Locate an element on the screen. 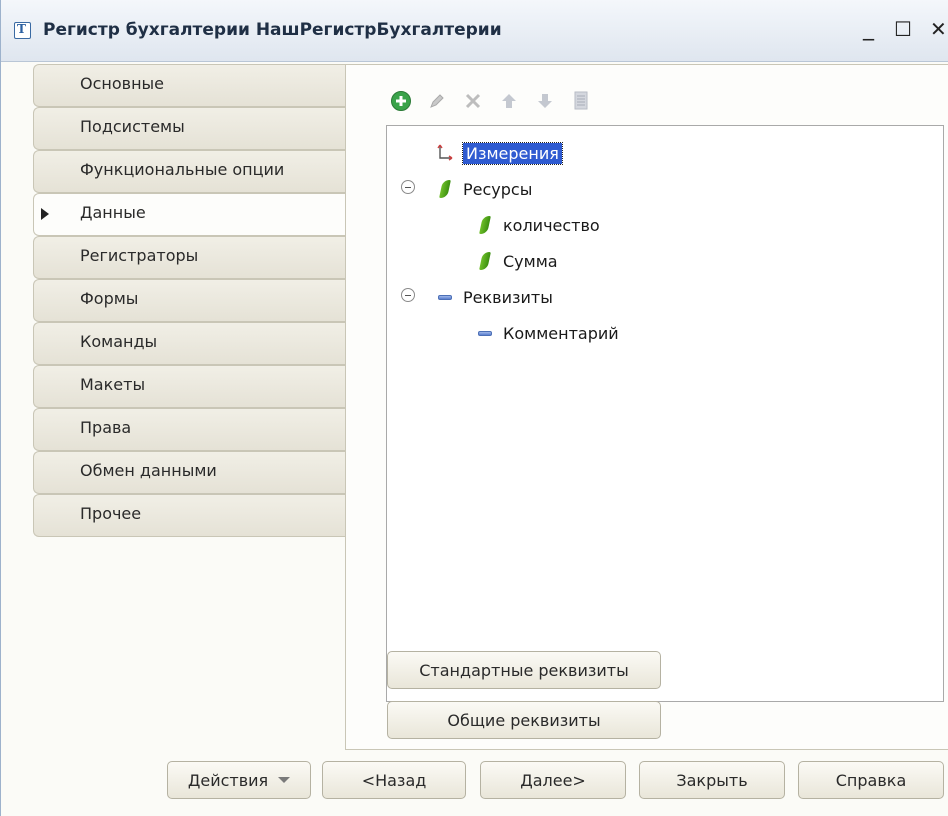 The height and width of the screenshot is (816, 948). collapse-resources-icon is located at coordinates (408, 187).